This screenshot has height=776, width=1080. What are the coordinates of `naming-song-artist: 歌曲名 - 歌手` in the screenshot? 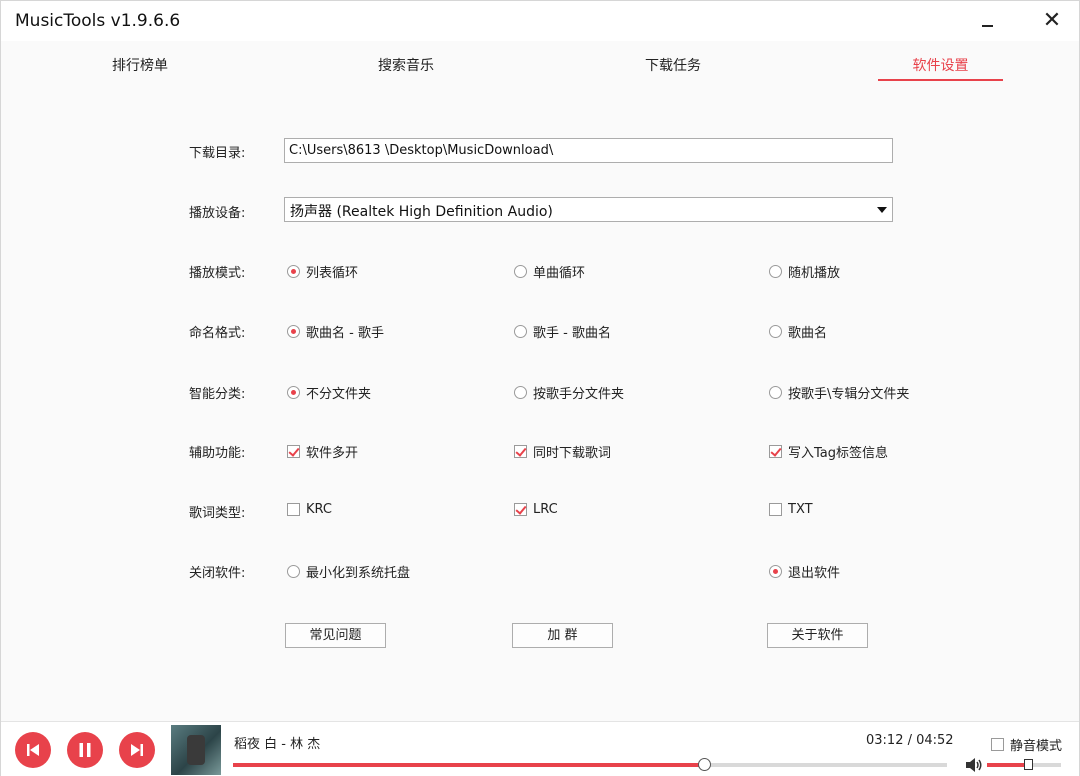 It's located at (335, 331).